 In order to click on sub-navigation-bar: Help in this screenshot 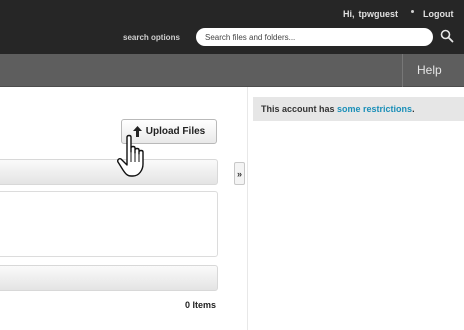, I will do `click(232, 70)`.